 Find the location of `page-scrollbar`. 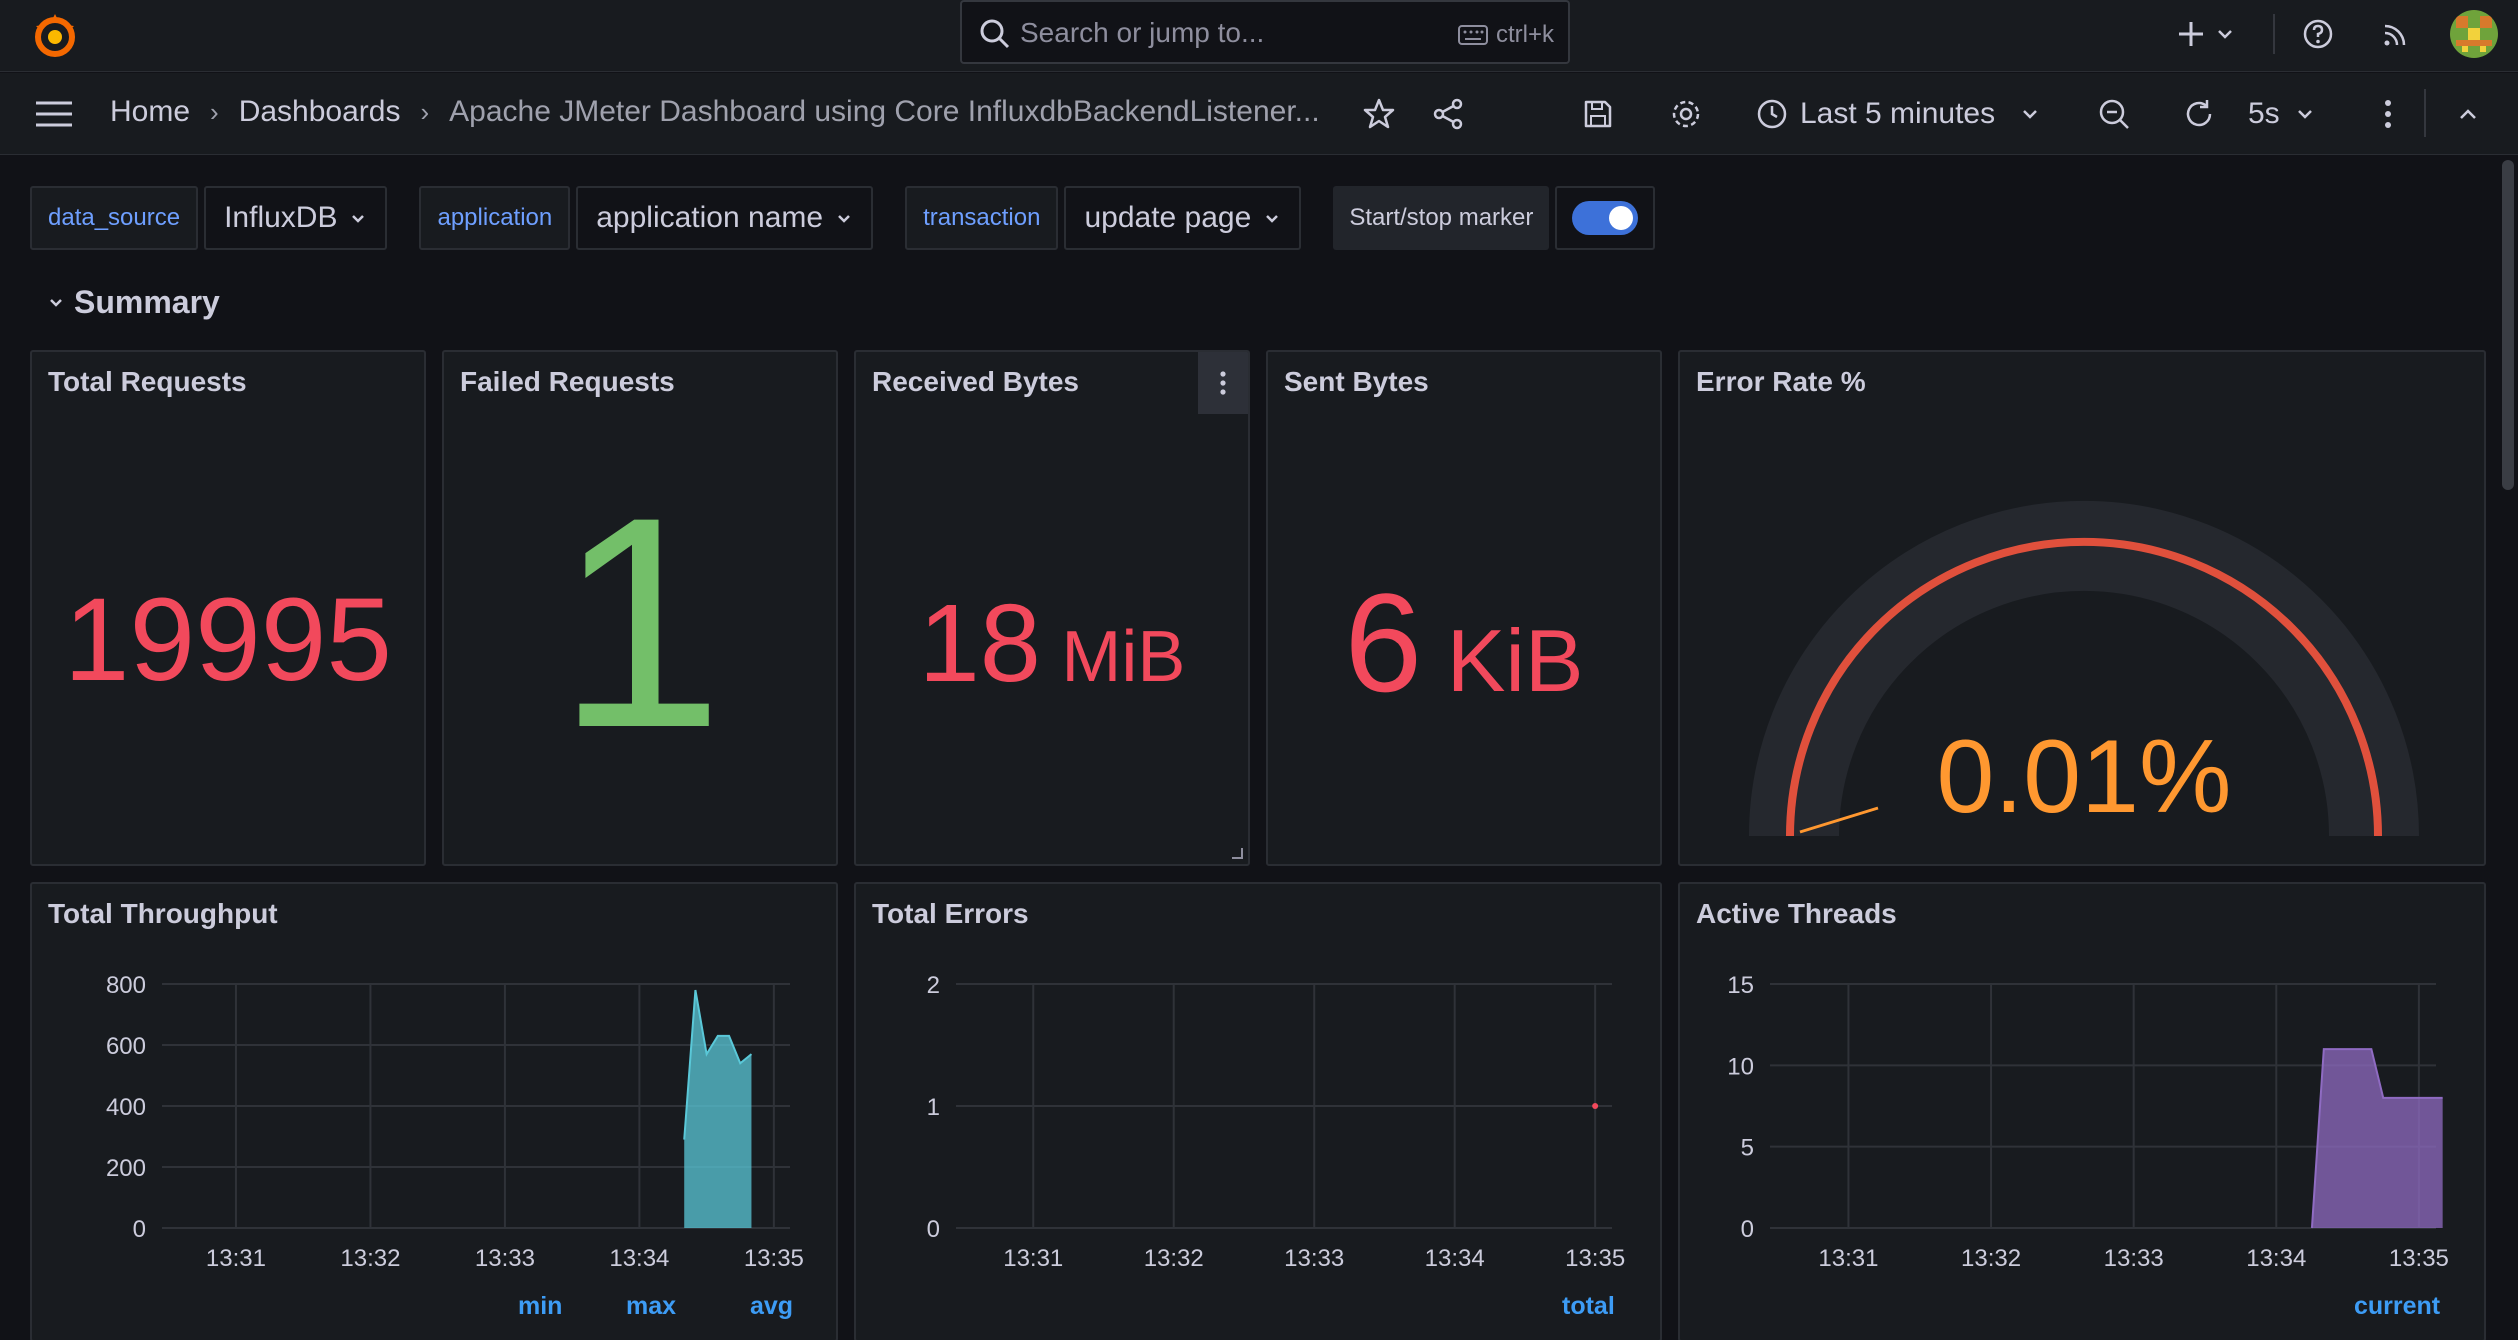

page-scrollbar is located at coordinates (2508, 325).